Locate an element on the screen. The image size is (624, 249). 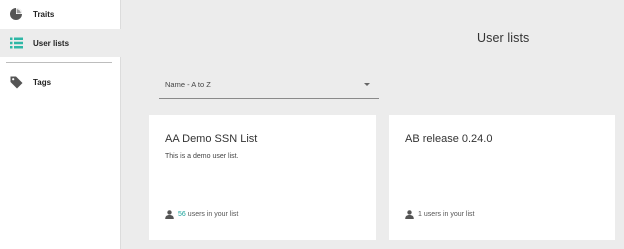
card-footer: 1 users in your list is located at coordinates (439, 214).